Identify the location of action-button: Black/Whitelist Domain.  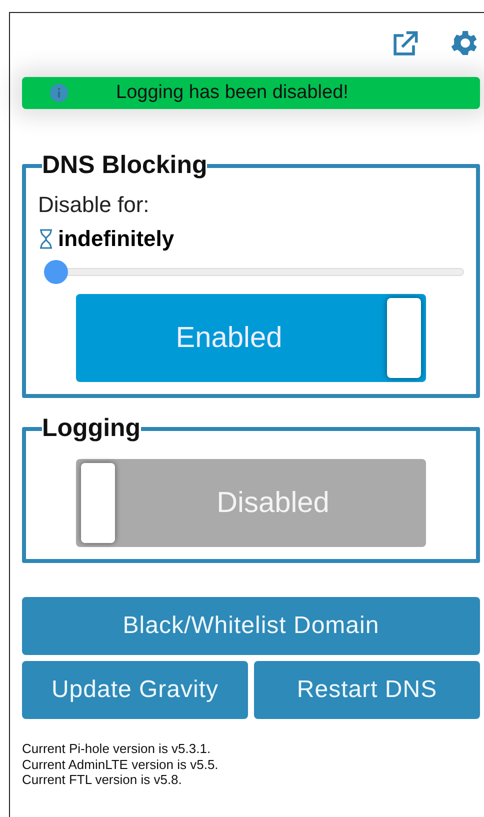
(251, 626).